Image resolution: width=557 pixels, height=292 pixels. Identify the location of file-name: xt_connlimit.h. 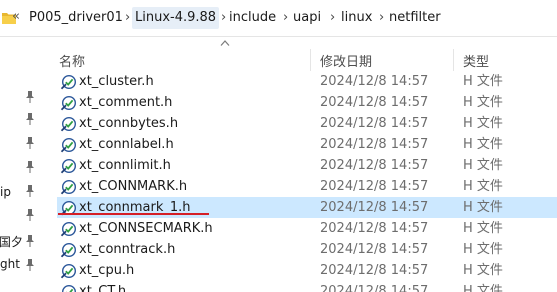
(125, 165).